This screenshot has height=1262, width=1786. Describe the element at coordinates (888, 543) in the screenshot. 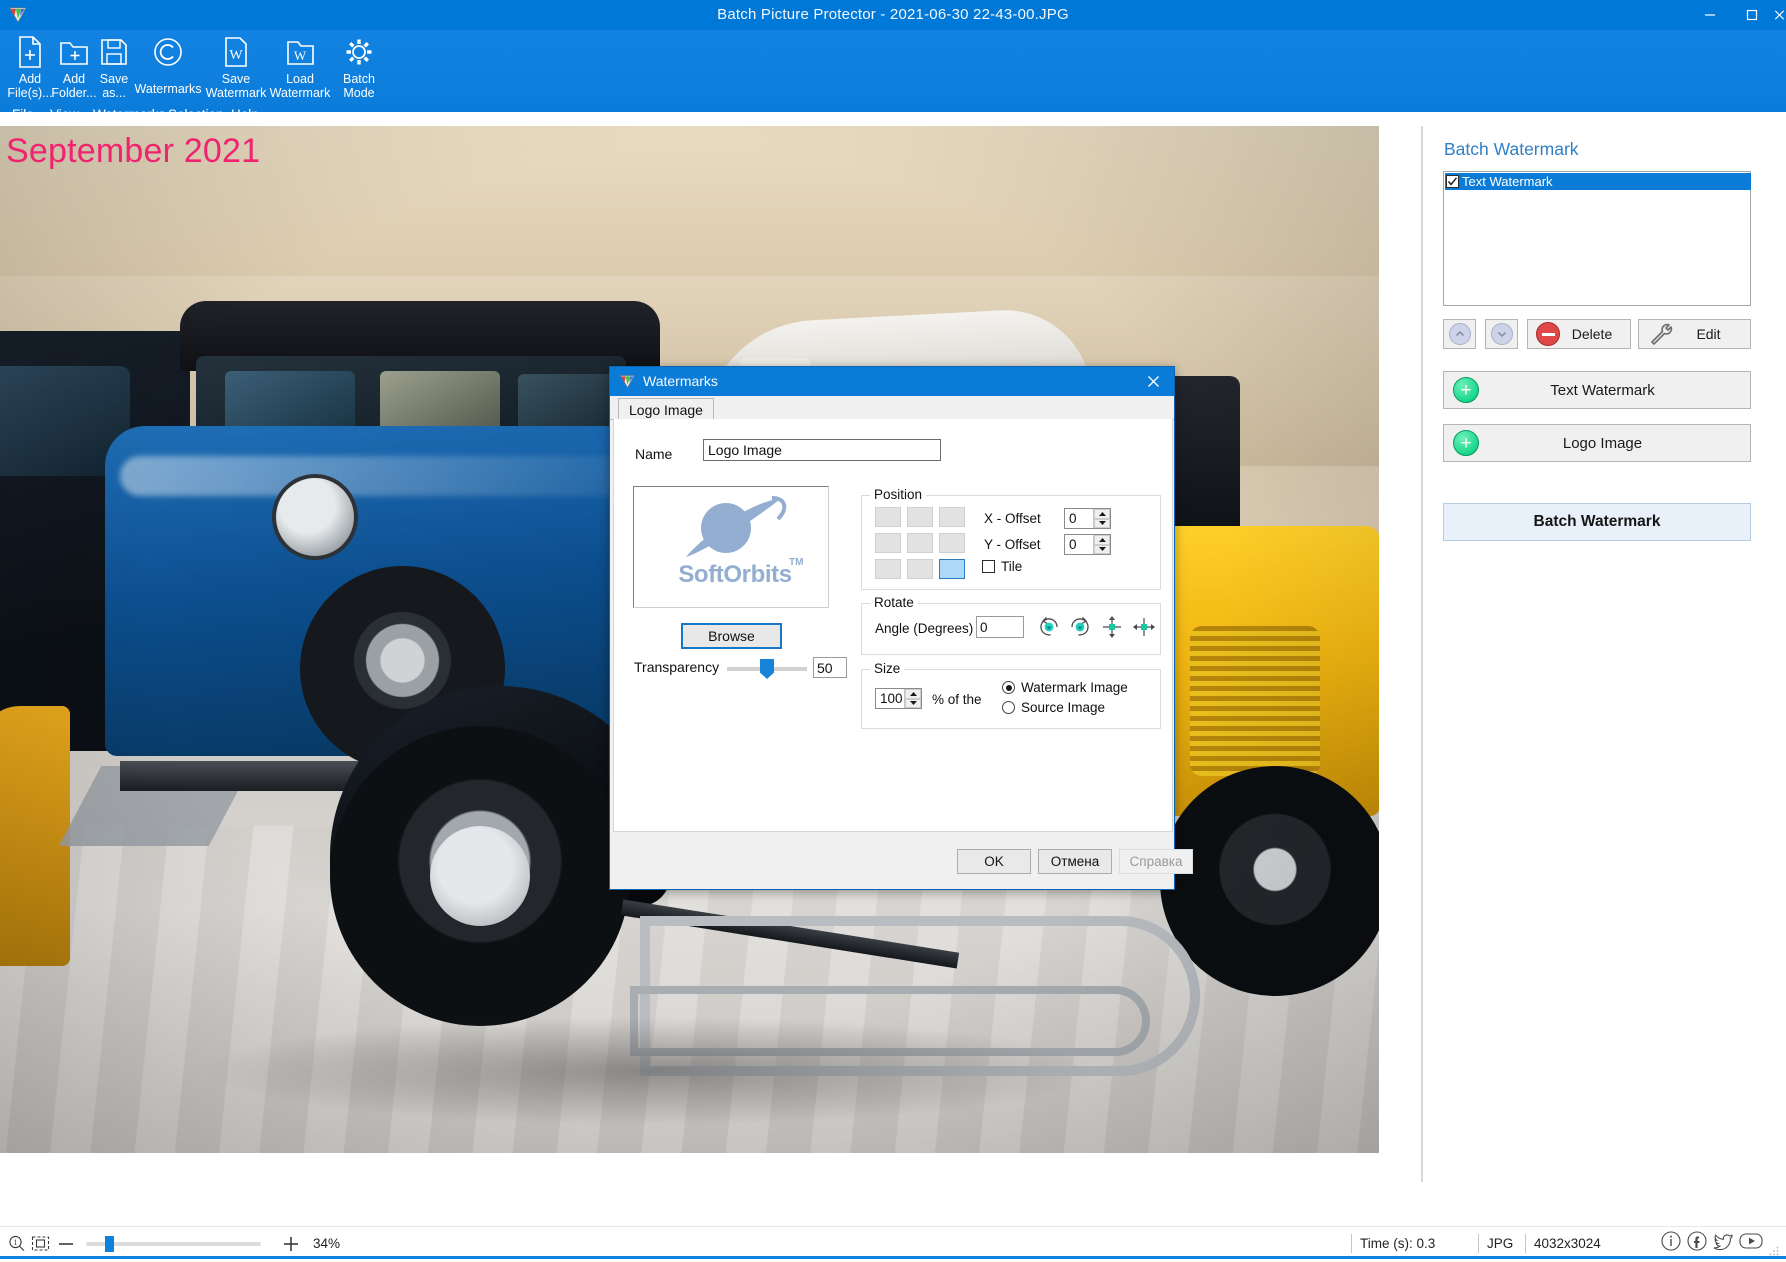

I see `position-cell-middle-left` at that location.